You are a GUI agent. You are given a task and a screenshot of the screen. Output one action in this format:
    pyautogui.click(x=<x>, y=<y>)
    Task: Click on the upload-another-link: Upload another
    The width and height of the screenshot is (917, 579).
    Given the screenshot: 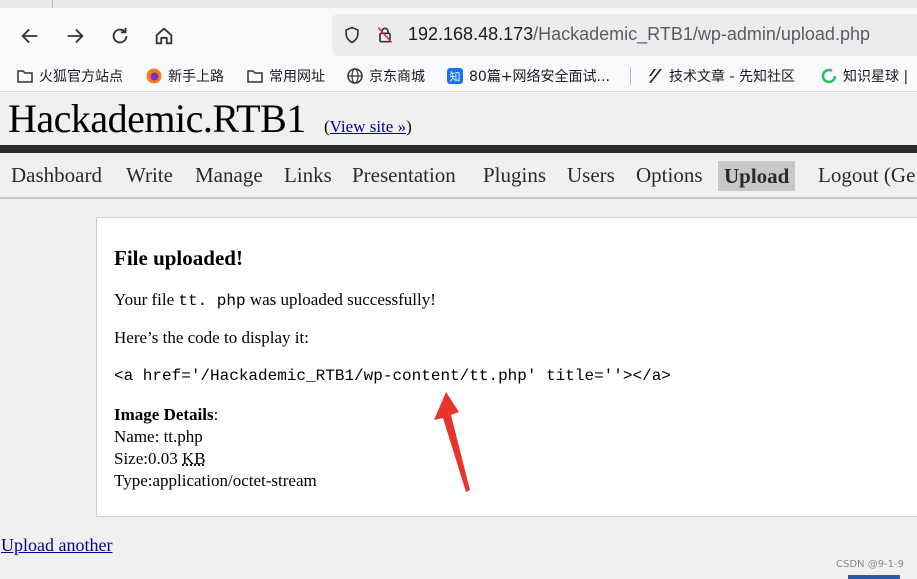 What is the action you would take?
    pyautogui.click(x=56, y=545)
    